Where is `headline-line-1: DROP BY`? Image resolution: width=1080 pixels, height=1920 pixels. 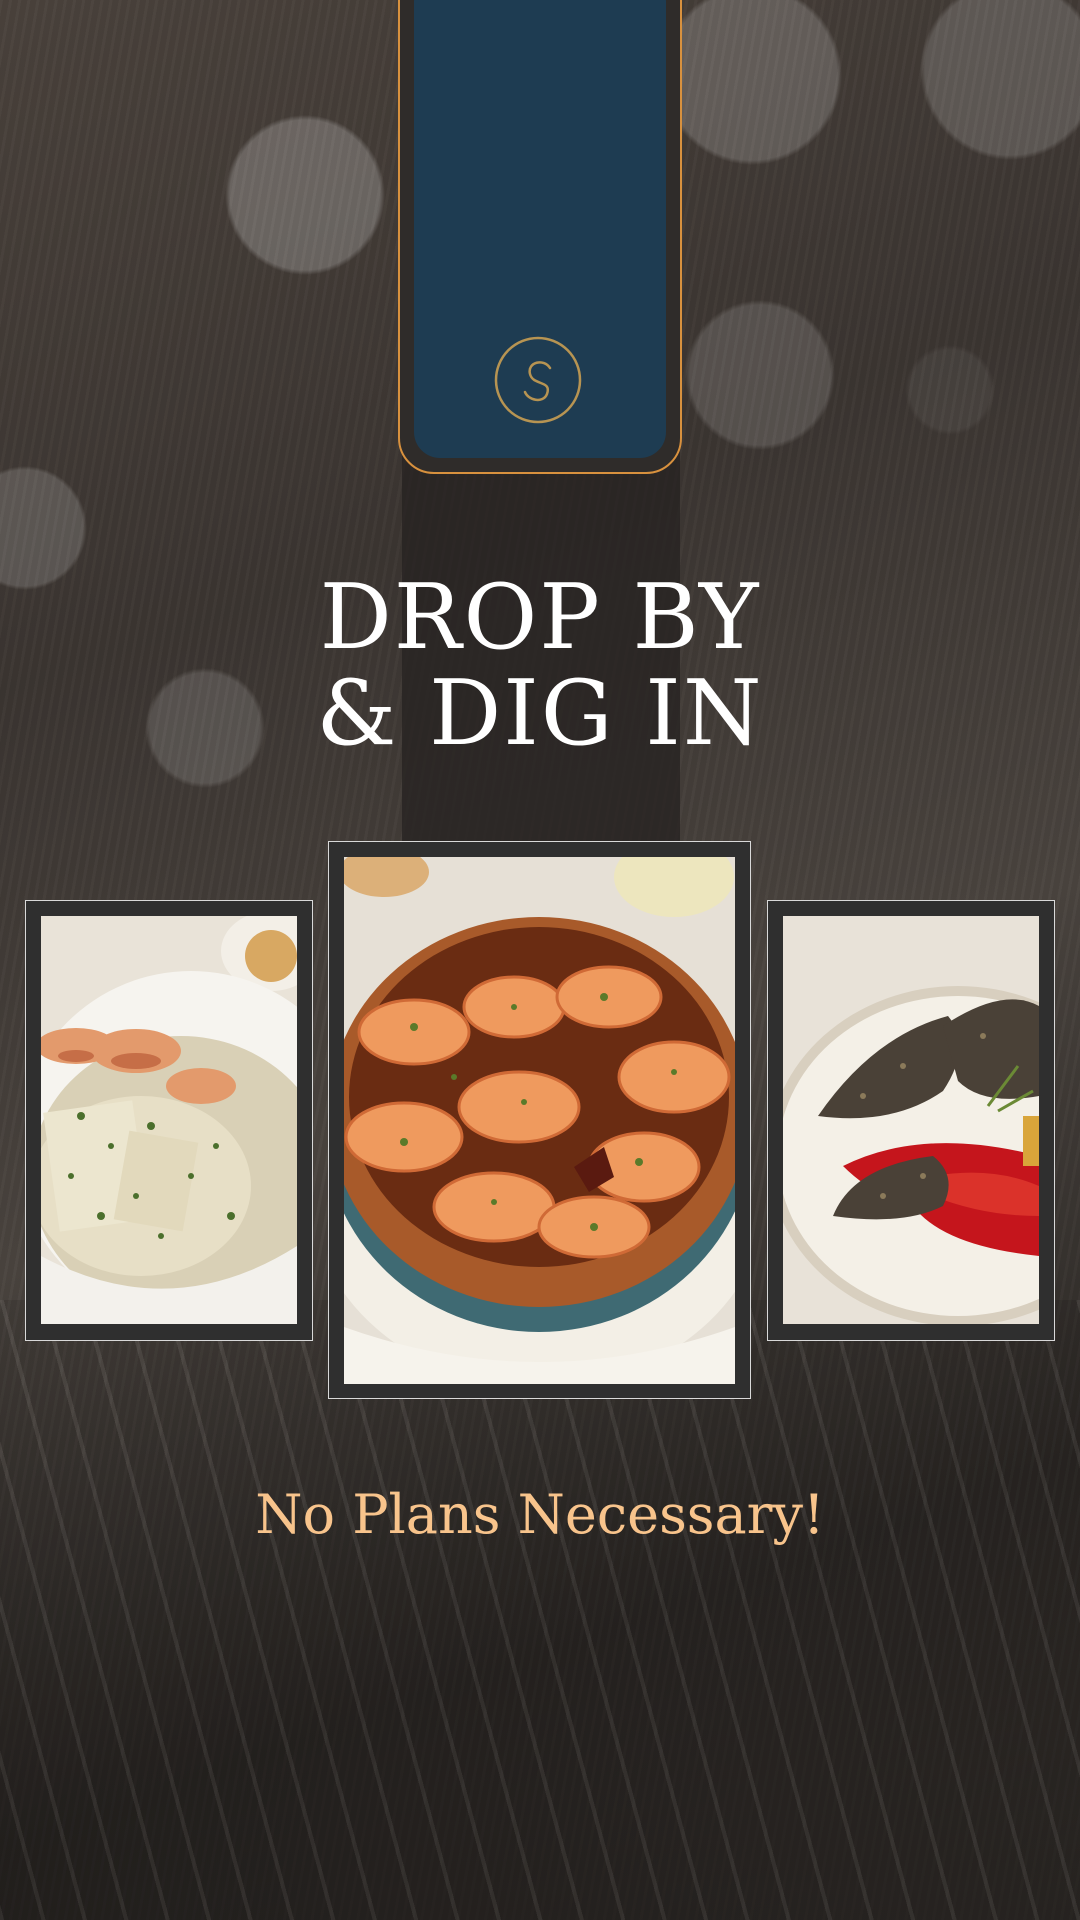
headline-line-1: DROP BY is located at coordinates (540, 617).